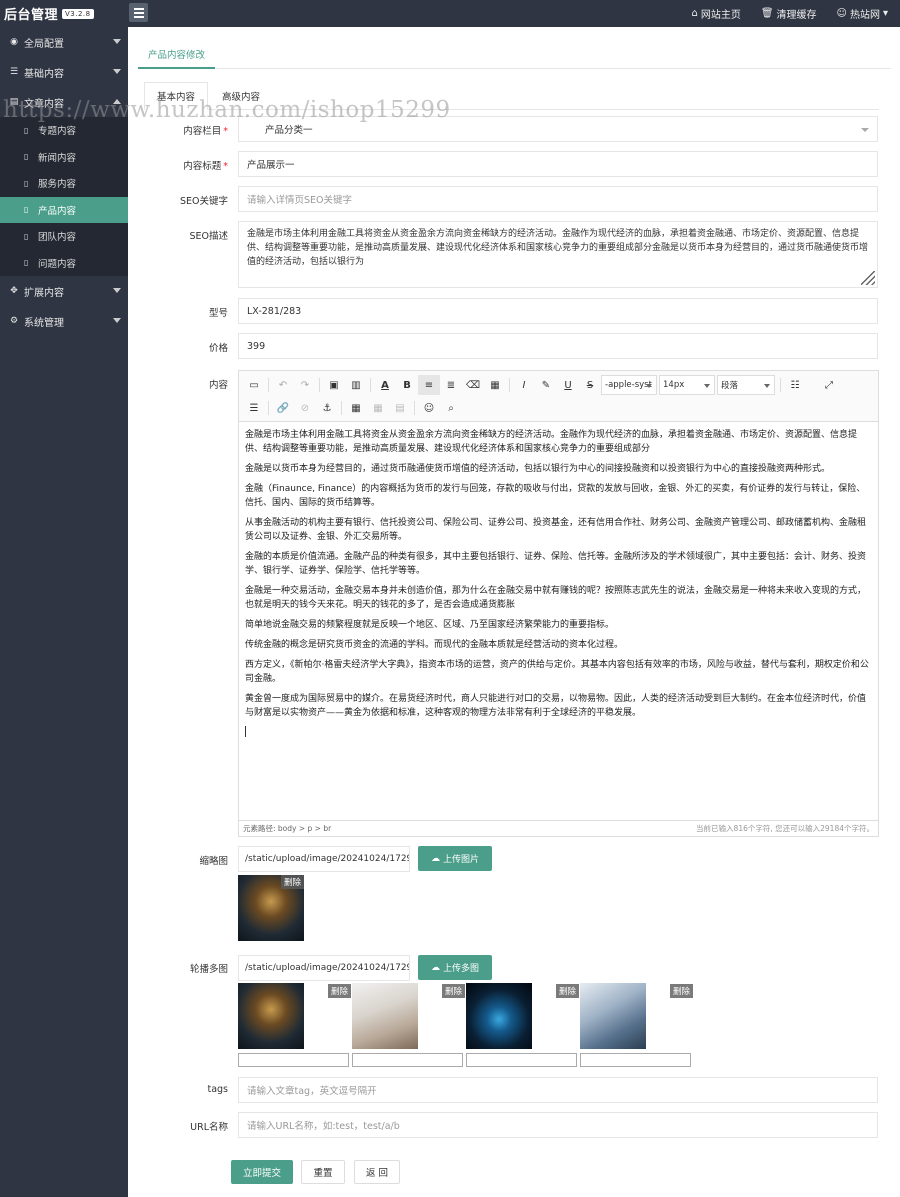 Image resolution: width=900 pixels, height=1197 pixels. I want to click on delete-thumb-button: 删除, so click(292, 882).